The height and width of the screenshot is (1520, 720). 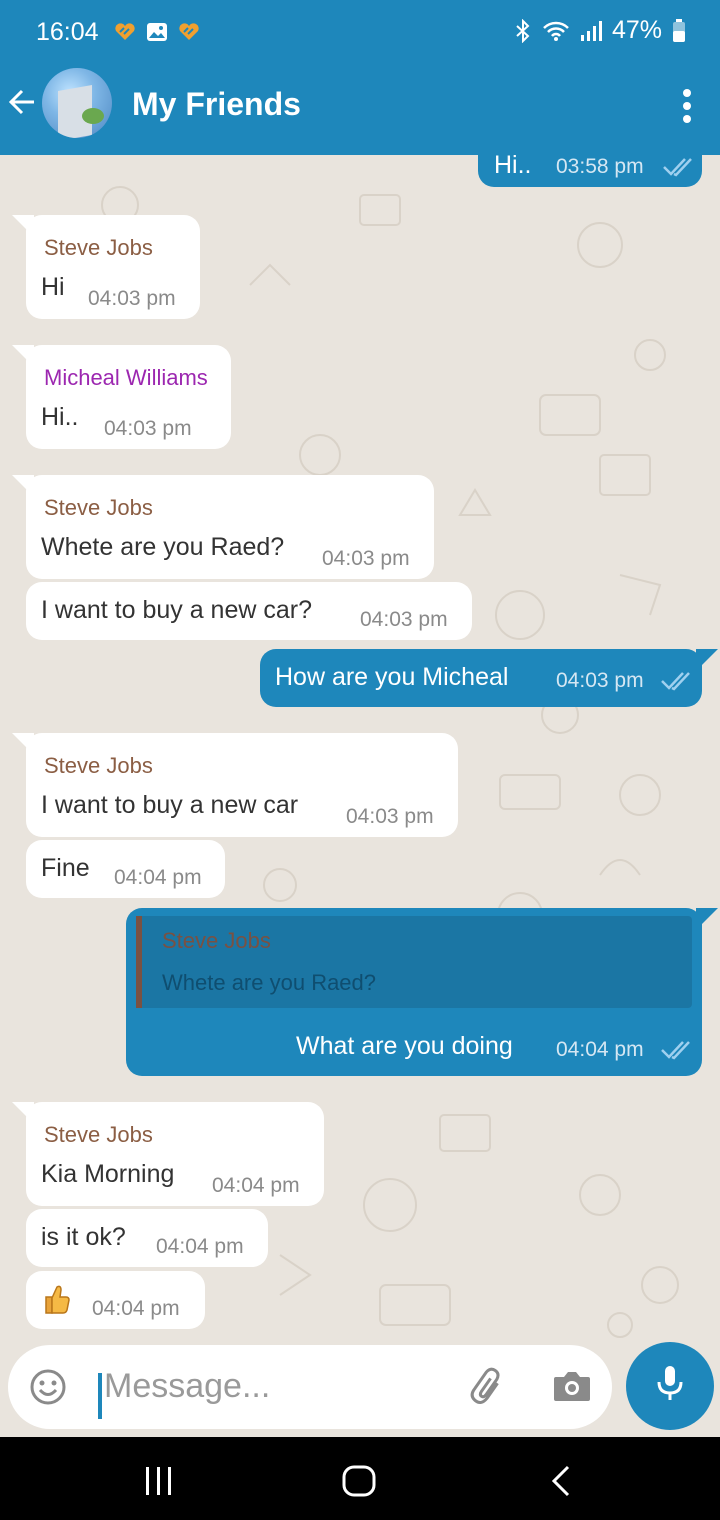 I want to click on battery-icon, so click(x=679, y=30).